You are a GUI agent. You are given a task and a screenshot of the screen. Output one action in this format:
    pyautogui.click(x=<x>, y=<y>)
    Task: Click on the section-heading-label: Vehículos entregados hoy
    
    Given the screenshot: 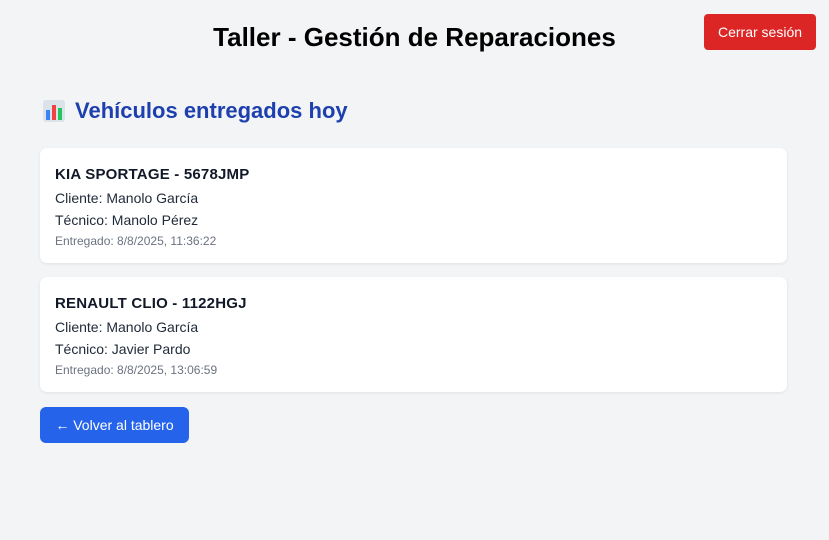 What is the action you would take?
    pyautogui.click(x=211, y=110)
    